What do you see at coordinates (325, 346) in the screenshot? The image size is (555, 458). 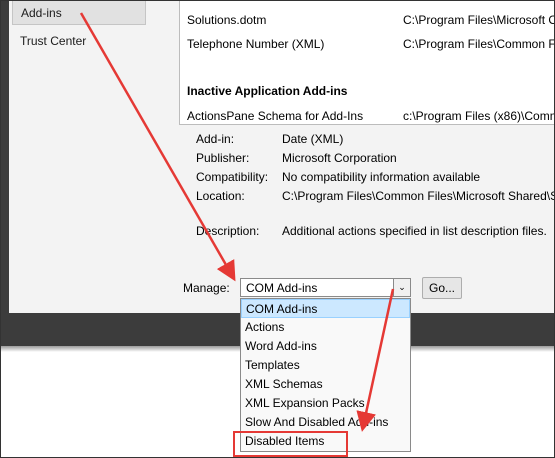 I see `dropdown-option-word-add-ins: Word Add-ins` at bounding box center [325, 346].